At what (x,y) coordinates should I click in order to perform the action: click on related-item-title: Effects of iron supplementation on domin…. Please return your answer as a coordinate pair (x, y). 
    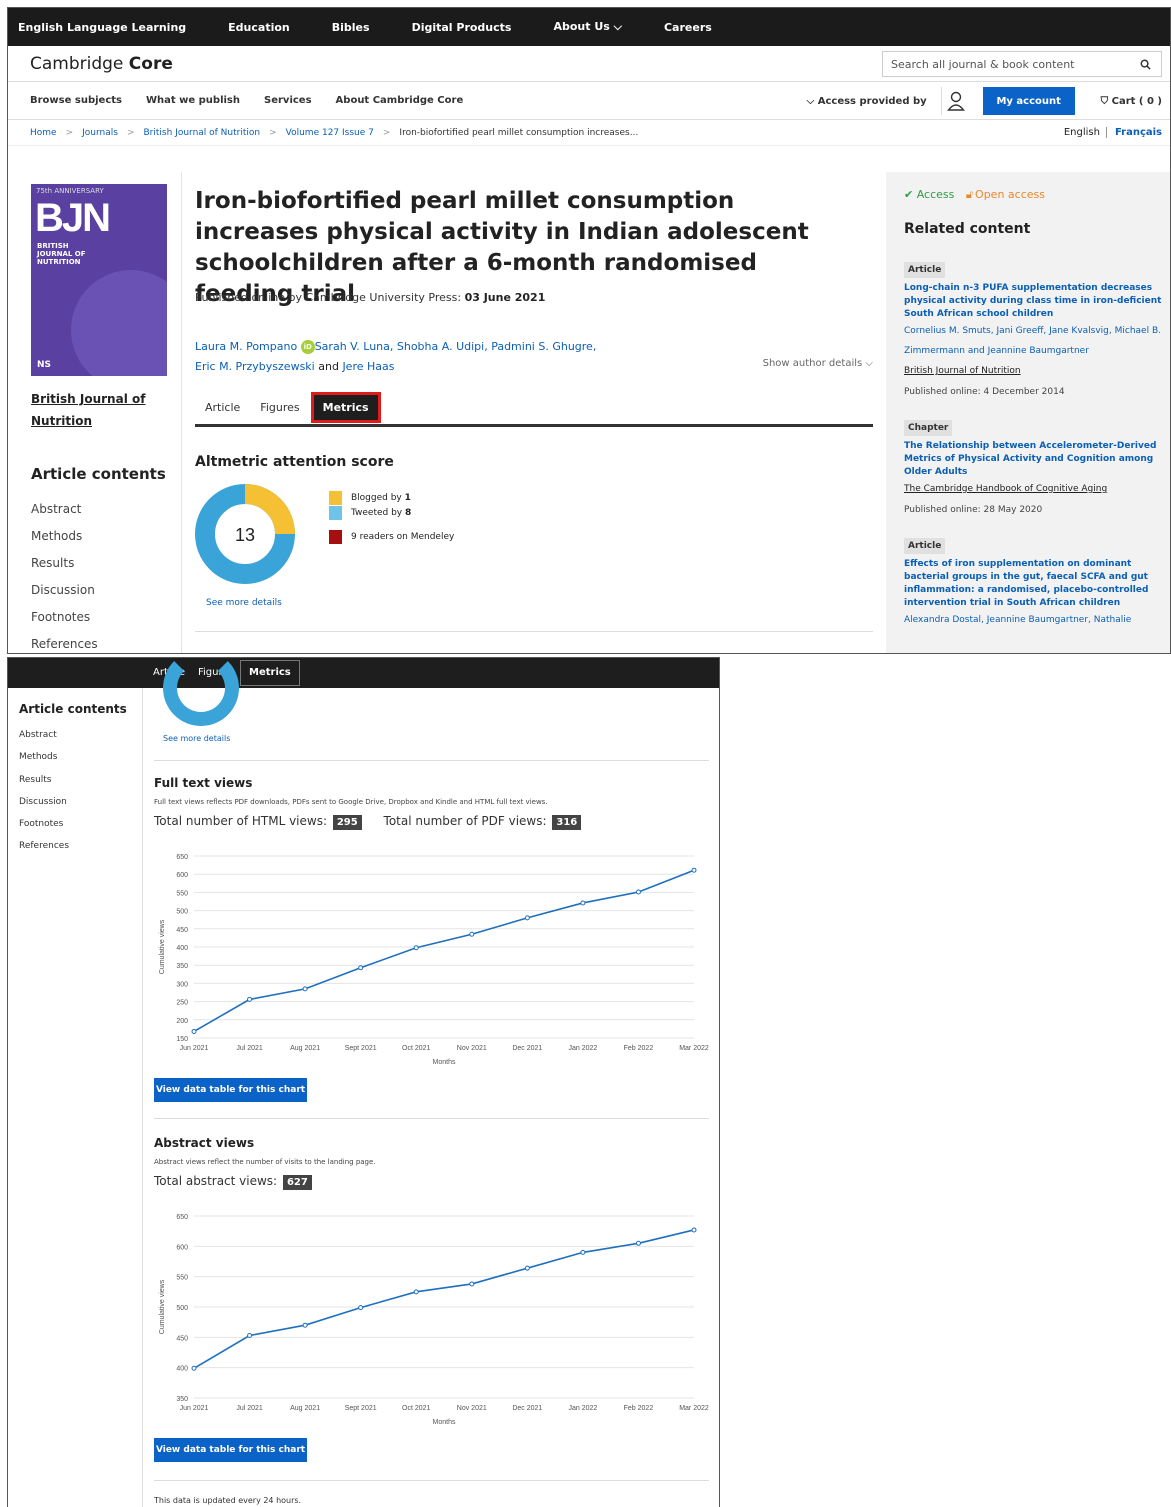
    Looking at the image, I should click on (1033, 584).